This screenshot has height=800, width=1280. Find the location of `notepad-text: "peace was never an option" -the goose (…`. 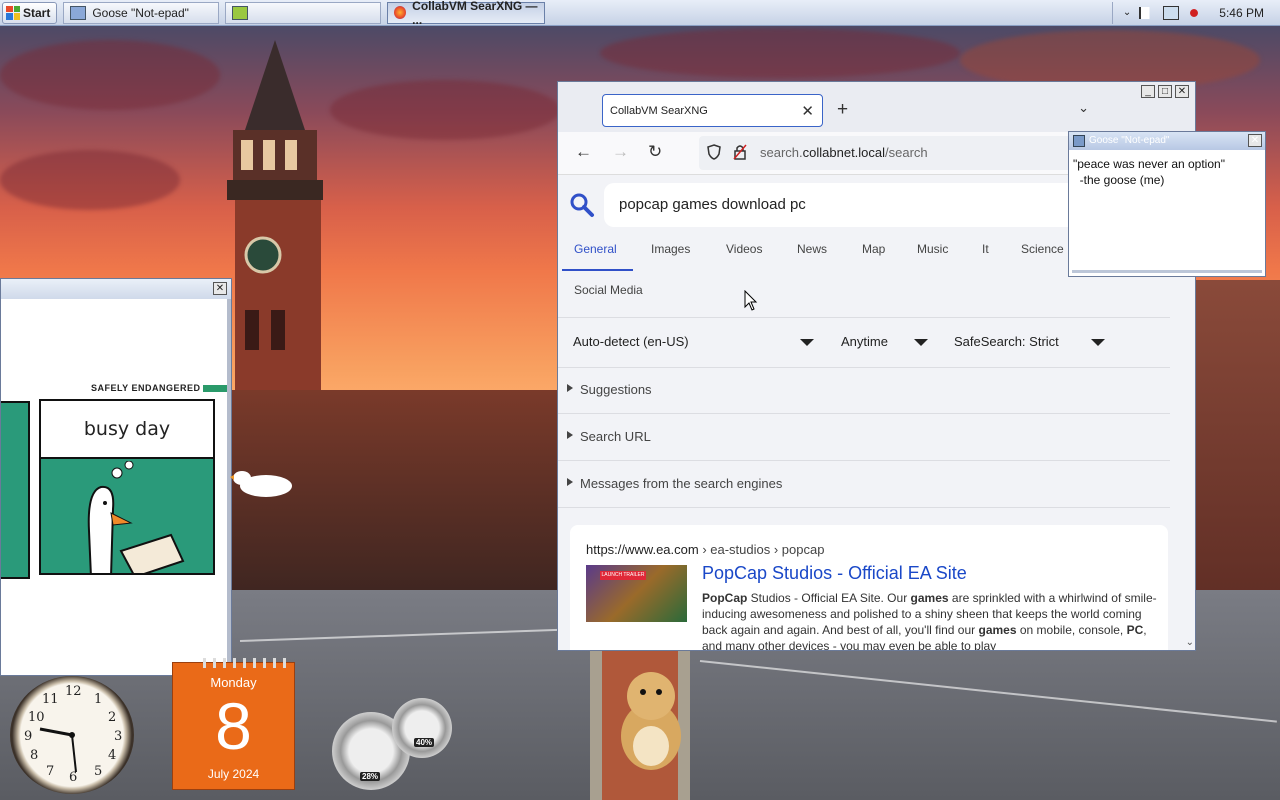

notepad-text: "peace was never an option" -the goose (… is located at coordinates (1149, 172).